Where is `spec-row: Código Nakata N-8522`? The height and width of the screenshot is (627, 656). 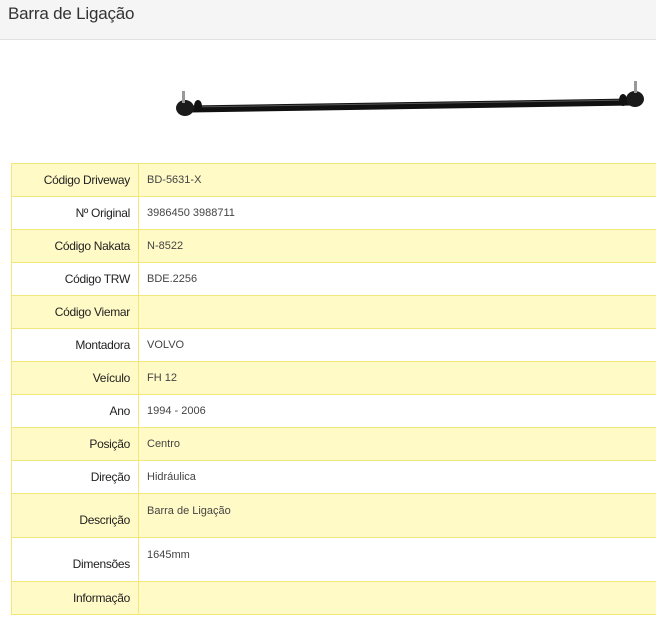
spec-row: Código Nakata N-8522 is located at coordinates (333, 246).